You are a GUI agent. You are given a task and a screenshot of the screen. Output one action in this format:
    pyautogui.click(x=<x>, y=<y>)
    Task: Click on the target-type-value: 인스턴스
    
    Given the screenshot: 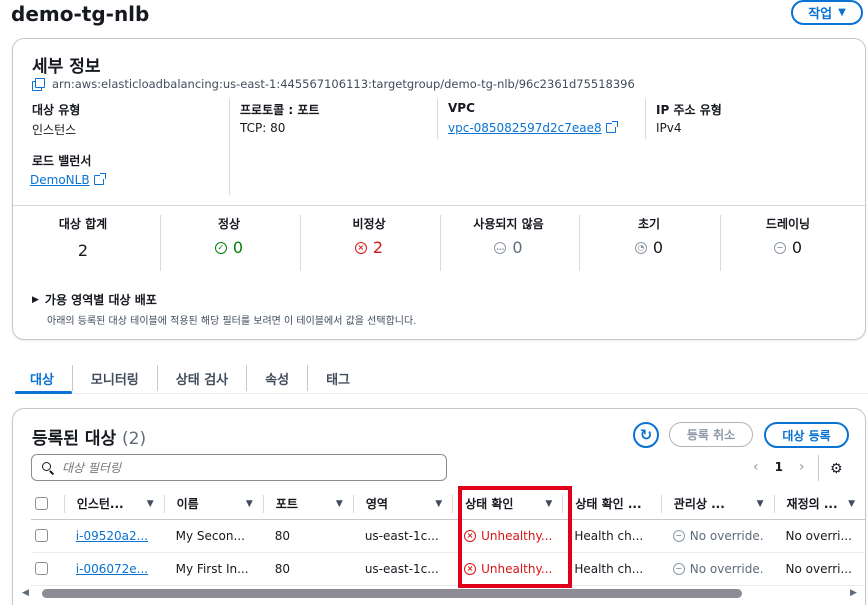 What is the action you would take?
    pyautogui.click(x=54, y=130)
    